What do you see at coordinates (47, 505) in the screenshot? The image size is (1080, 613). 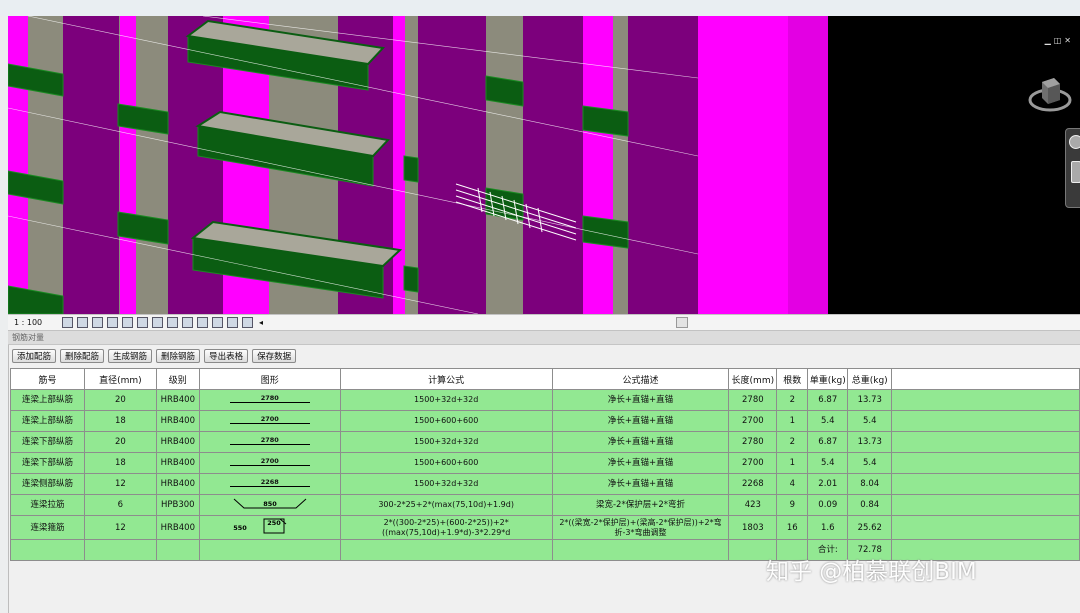 I see `cell-name: 连梁拉筋` at bounding box center [47, 505].